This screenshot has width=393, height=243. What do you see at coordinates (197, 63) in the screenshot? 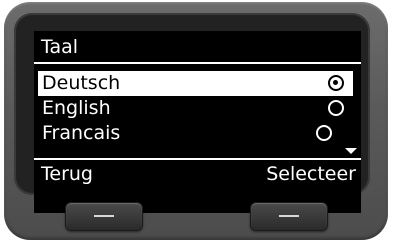
I see `title-divider` at bounding box center [197, 63].